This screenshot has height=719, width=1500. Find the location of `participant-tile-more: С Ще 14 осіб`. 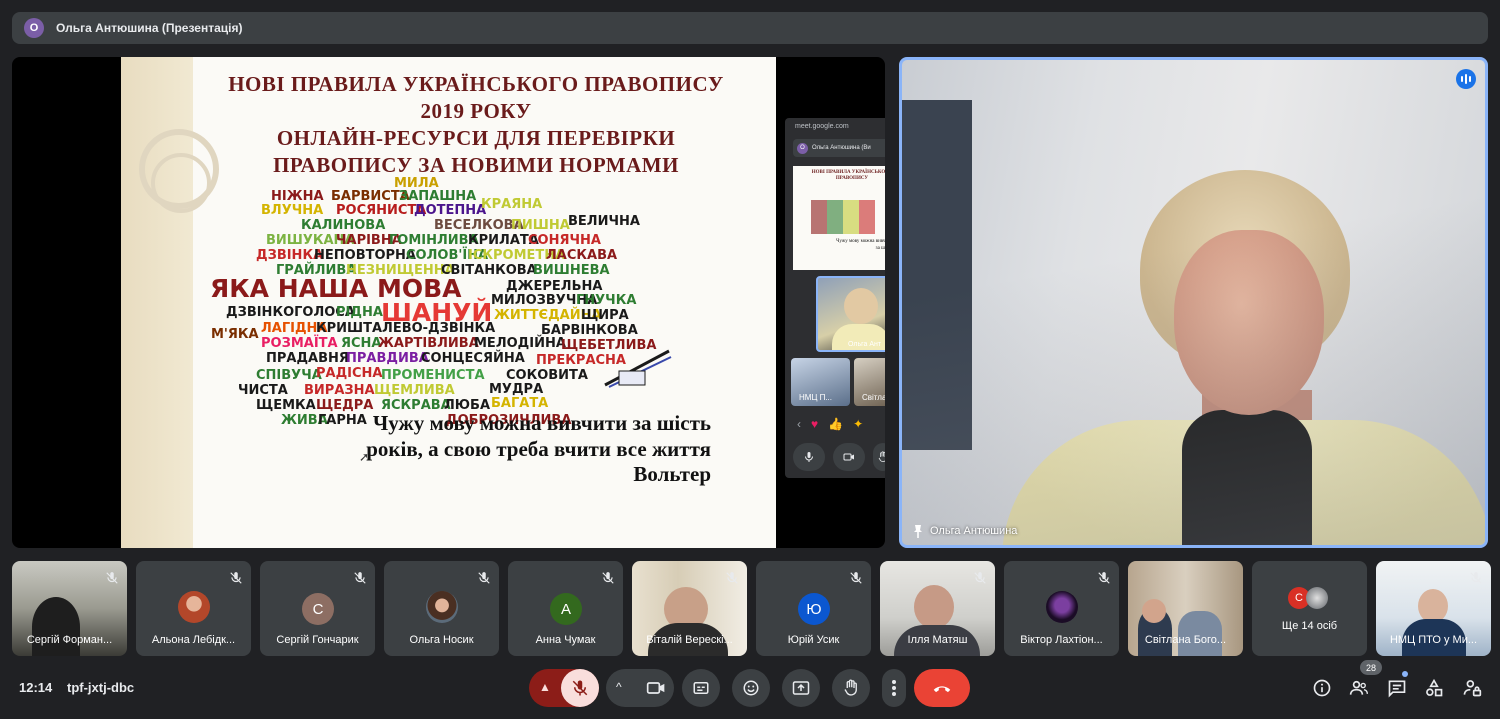

participant-tile-more: С Ще 14 осіб is located at coordinates (1309, 608).